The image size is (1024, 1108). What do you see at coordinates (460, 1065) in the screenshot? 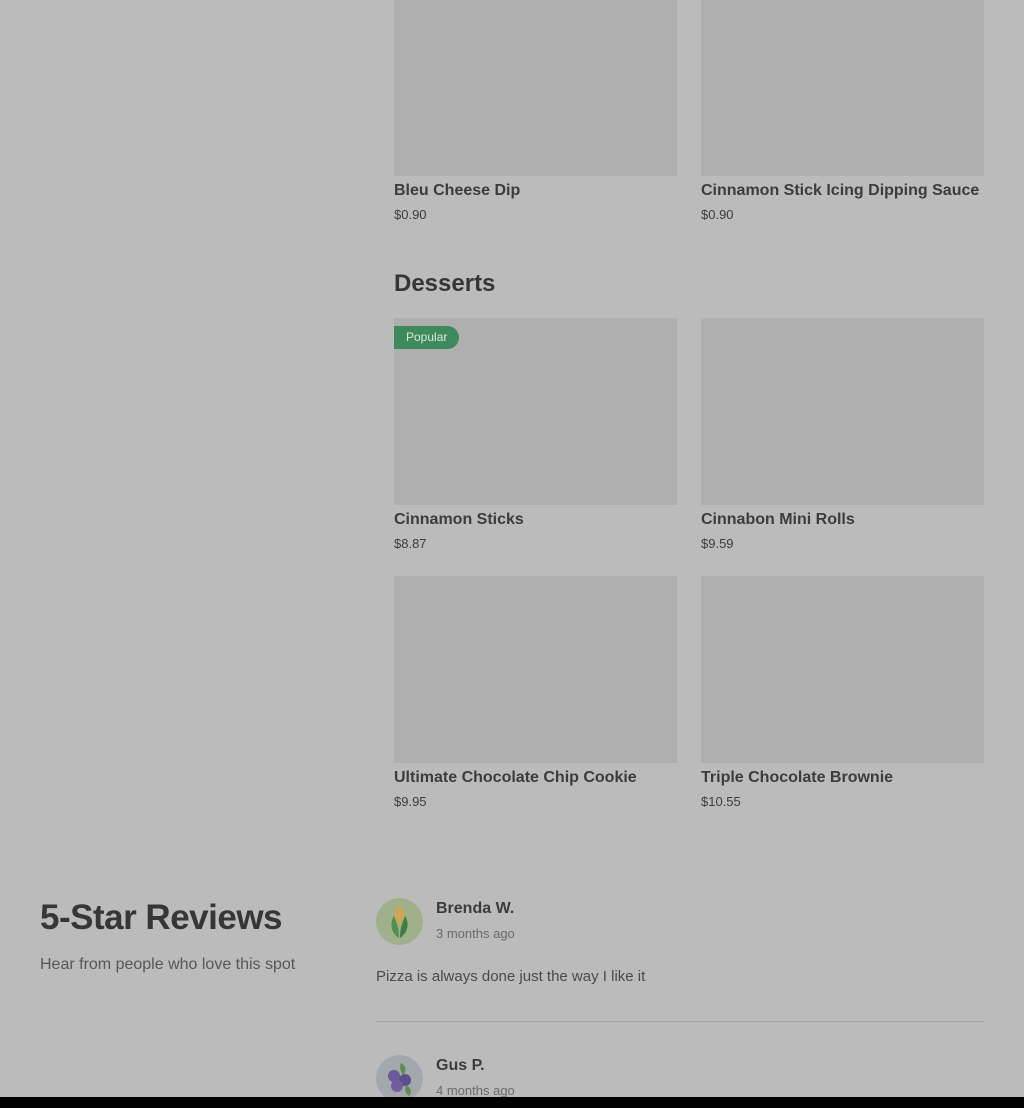
I see `reviewer-name: Gus P.` at bounding box center [460, 1065].